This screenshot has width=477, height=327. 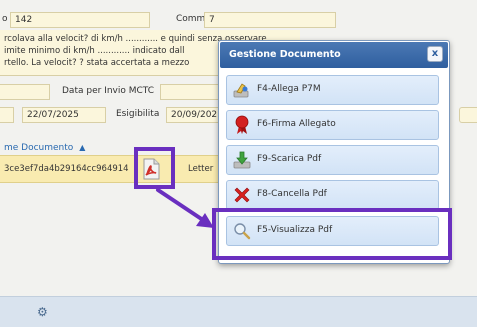 I want to click on allega-p7m-button: F4-Allega P7M, so click(x=332, y=90).